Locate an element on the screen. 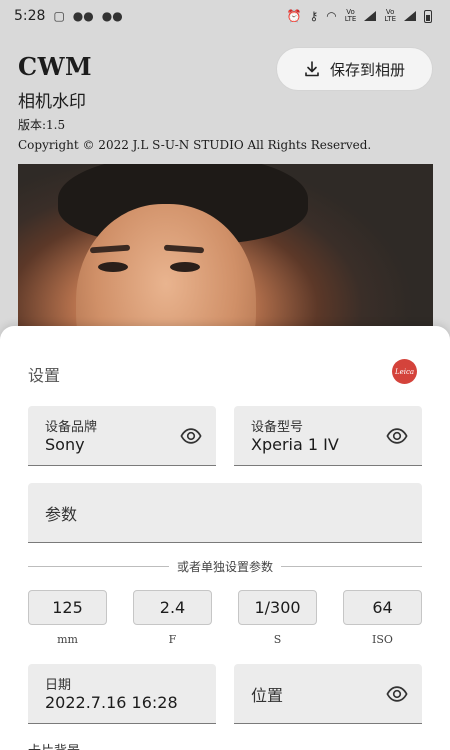 This screenshot has width=450, height=750. device-brand-label: 设备品牌 is located at coordinates (71, 427).